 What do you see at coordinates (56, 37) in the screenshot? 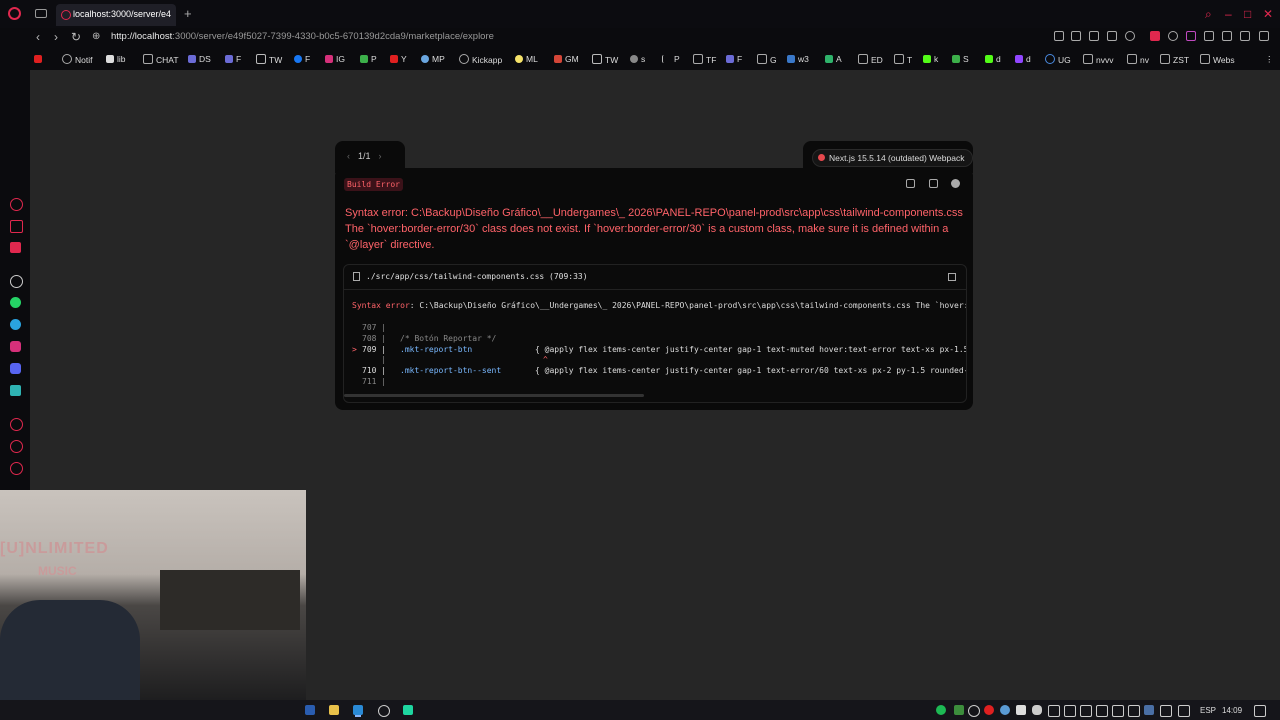
I see `forward-button: ›` at bounding box center [56, 37].